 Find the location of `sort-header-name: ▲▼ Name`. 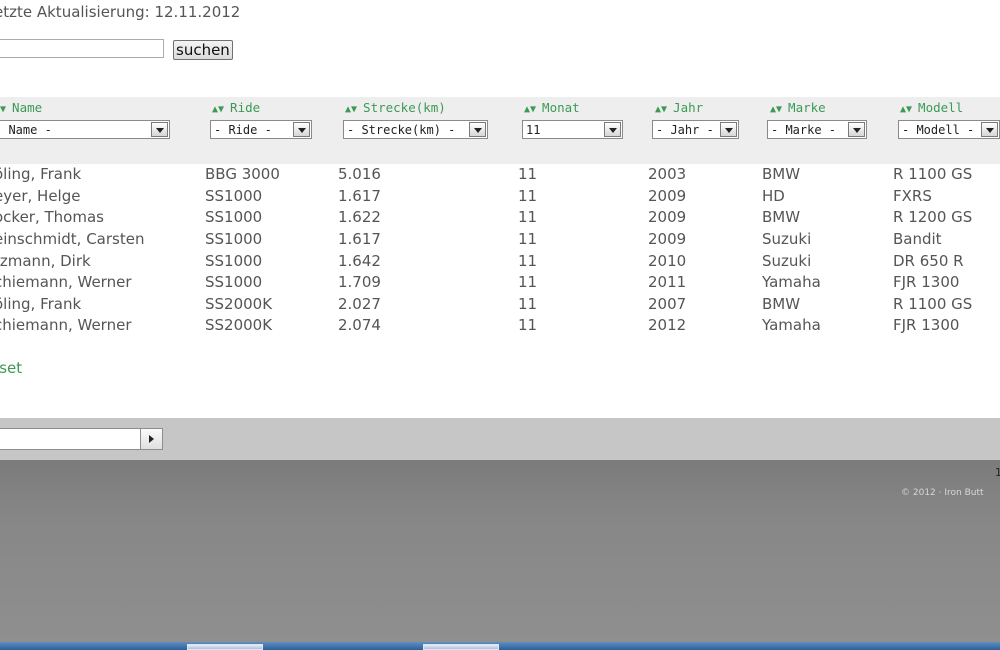

sort-header-name: ▲▼ Name is located at coordinates (21, 108).